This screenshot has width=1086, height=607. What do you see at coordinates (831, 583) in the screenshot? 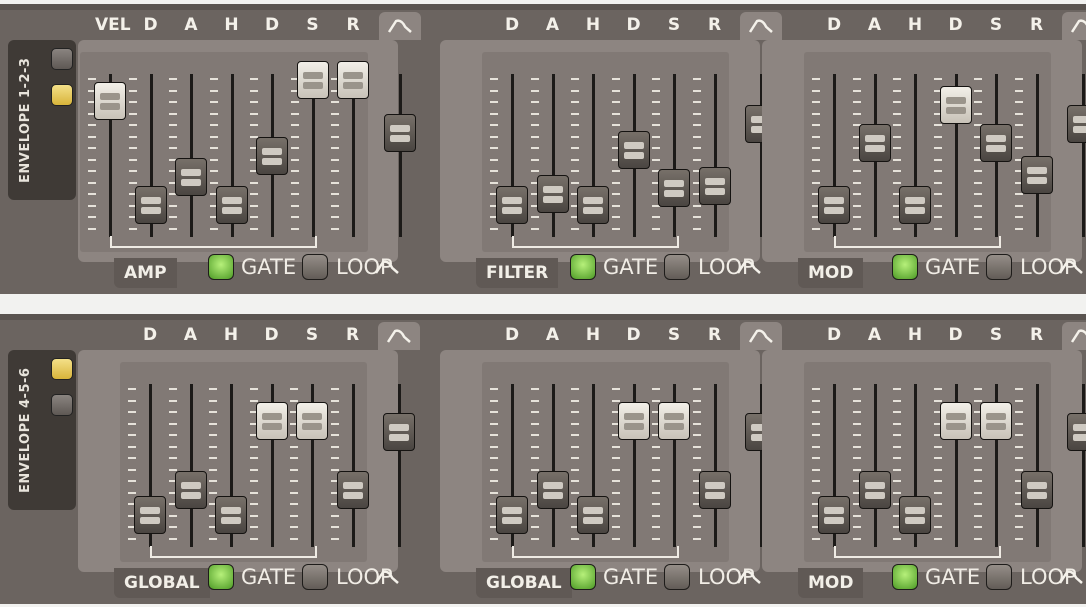
I see `section-name: MOD` at bounding box center [831, 583].